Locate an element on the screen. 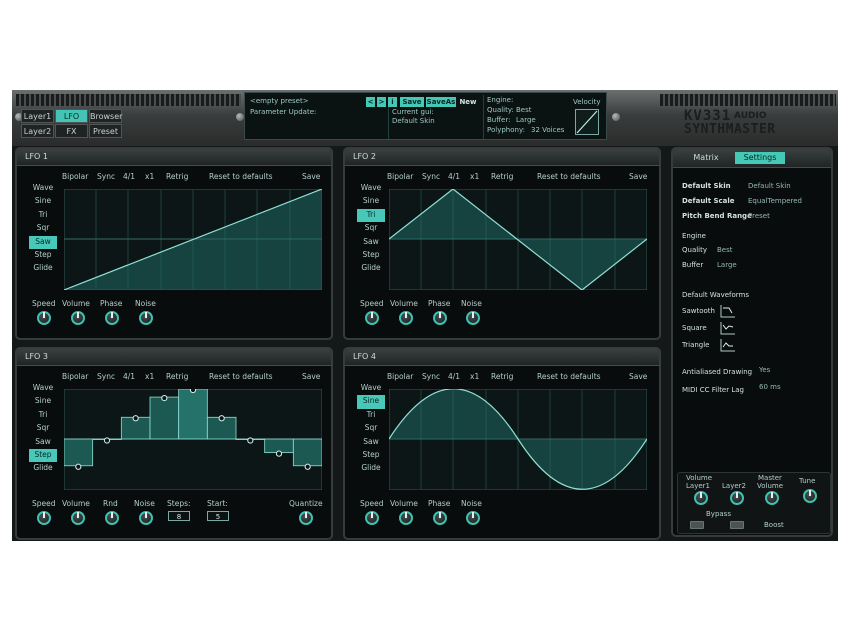 The image size is (850, 638). lfo2-bipolar-toggle: Bipolar is located at coordinates (400, 176).